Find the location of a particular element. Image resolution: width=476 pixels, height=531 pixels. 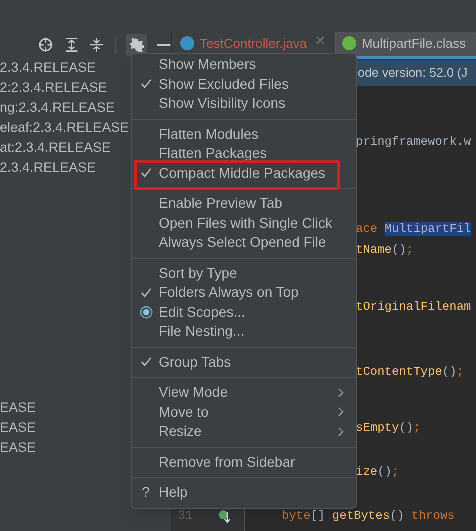

tab-label: MultipartFile.class is located at coordinates (414, 43).